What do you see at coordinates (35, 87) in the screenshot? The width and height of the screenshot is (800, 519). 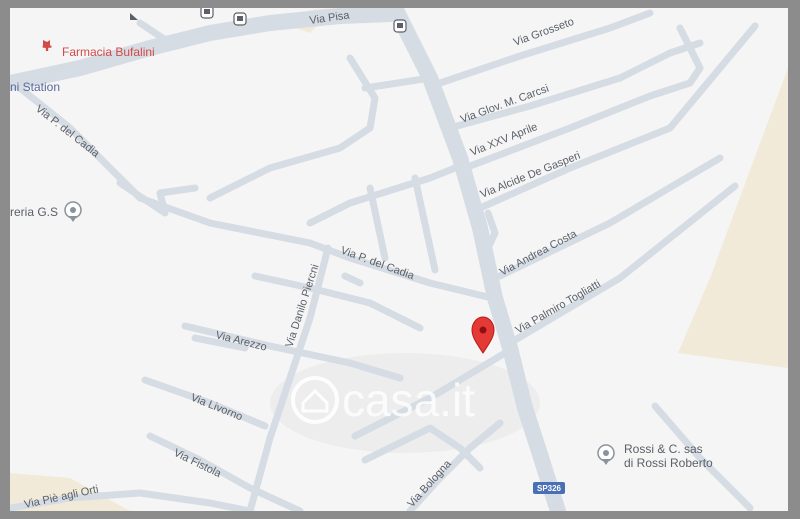 I see `poi-label-station: ni Station` at bounding box center [35, 87].